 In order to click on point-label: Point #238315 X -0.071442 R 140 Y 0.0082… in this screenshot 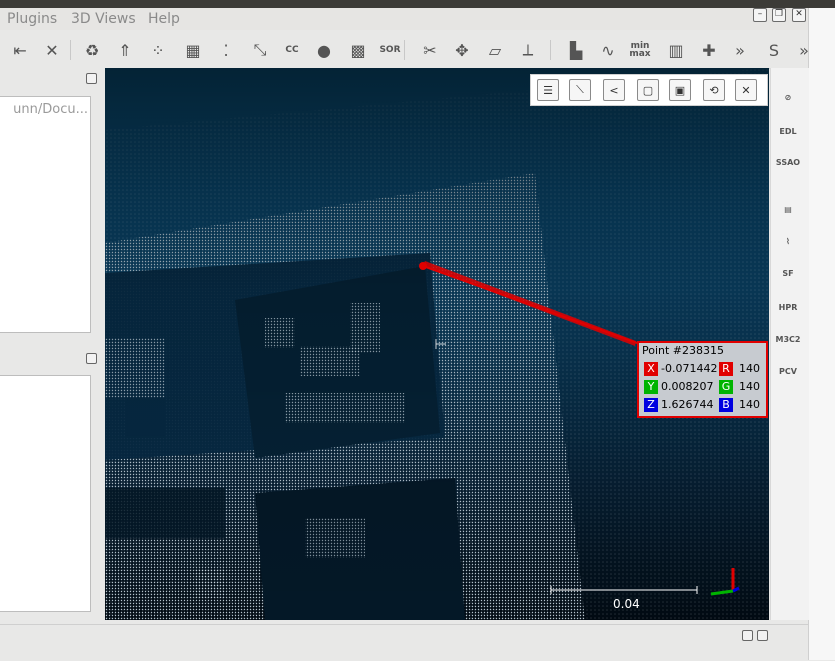, I will do `click(702, 379)`.